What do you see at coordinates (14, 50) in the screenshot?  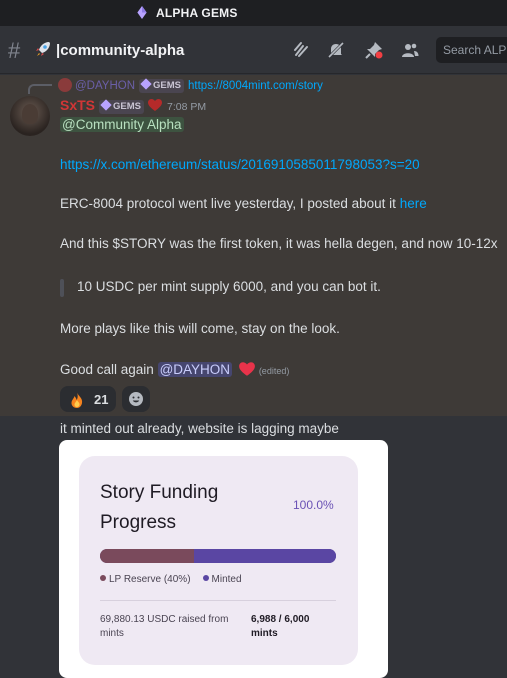 I see `hashtag-icon: #` at bounding box center [14, 50].